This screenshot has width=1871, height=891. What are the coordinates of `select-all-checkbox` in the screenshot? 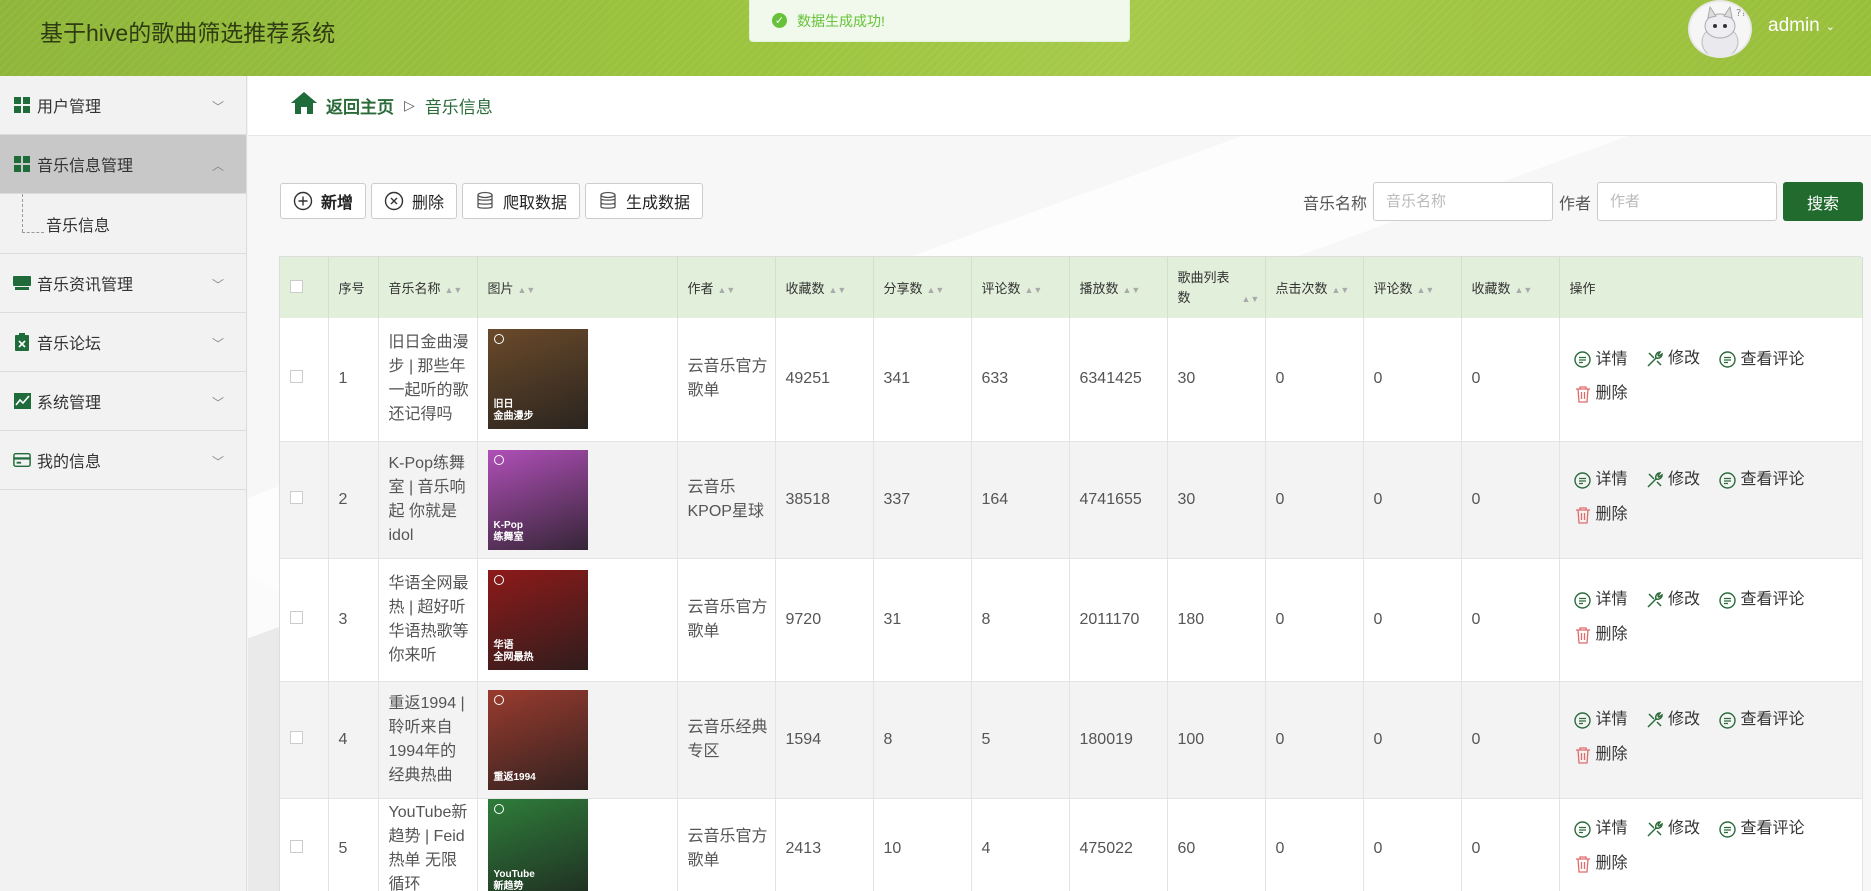 It's located at (296, 286).